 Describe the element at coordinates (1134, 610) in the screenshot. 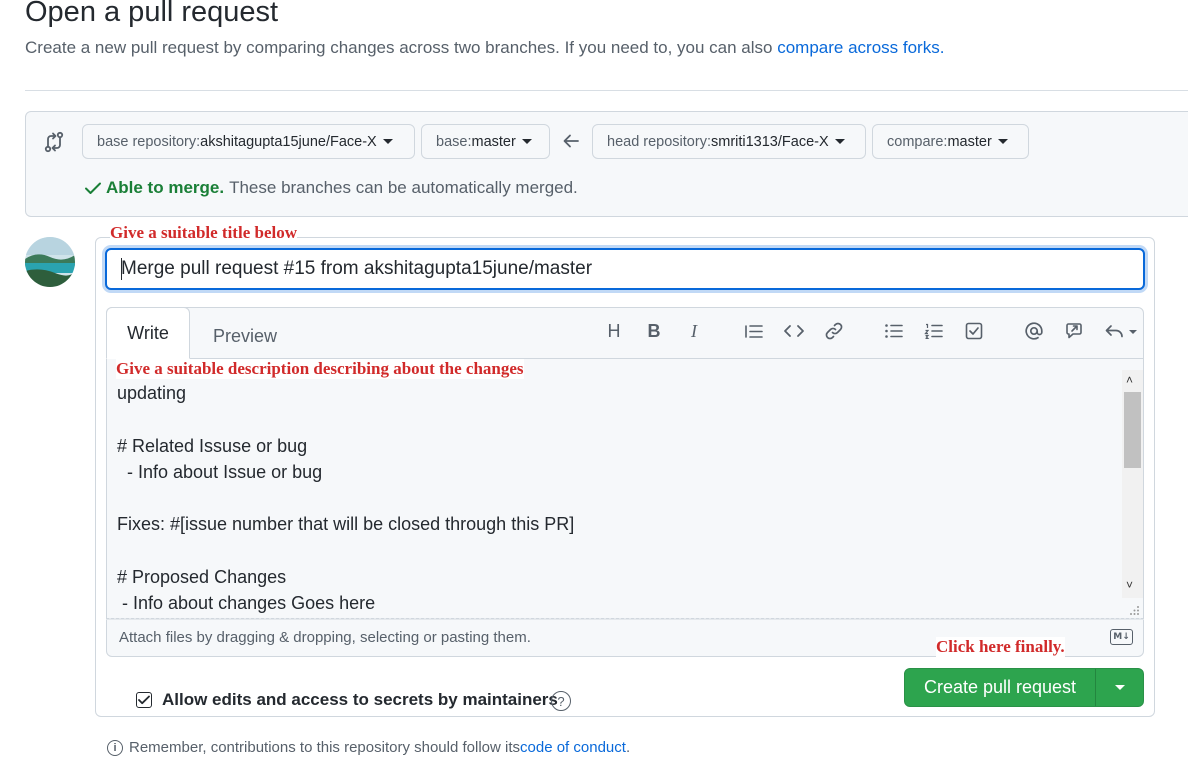

I see `resize-handle-icon` at that location.